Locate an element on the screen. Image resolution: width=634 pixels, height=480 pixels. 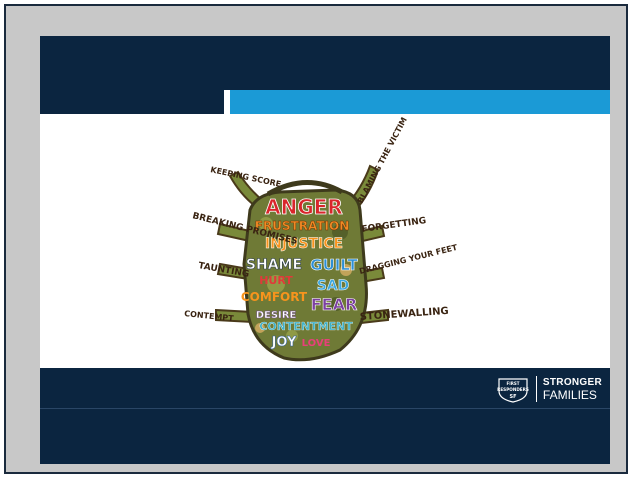
emotion-word: GUILT is located at coordinates (334, 265).